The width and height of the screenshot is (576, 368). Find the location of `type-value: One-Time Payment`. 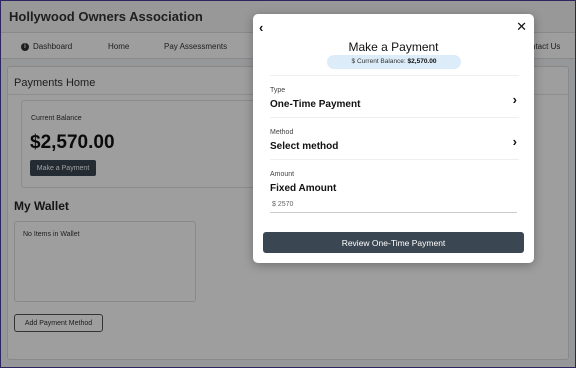

type-value: One-Time Payment is located at coordinates (315, 104).